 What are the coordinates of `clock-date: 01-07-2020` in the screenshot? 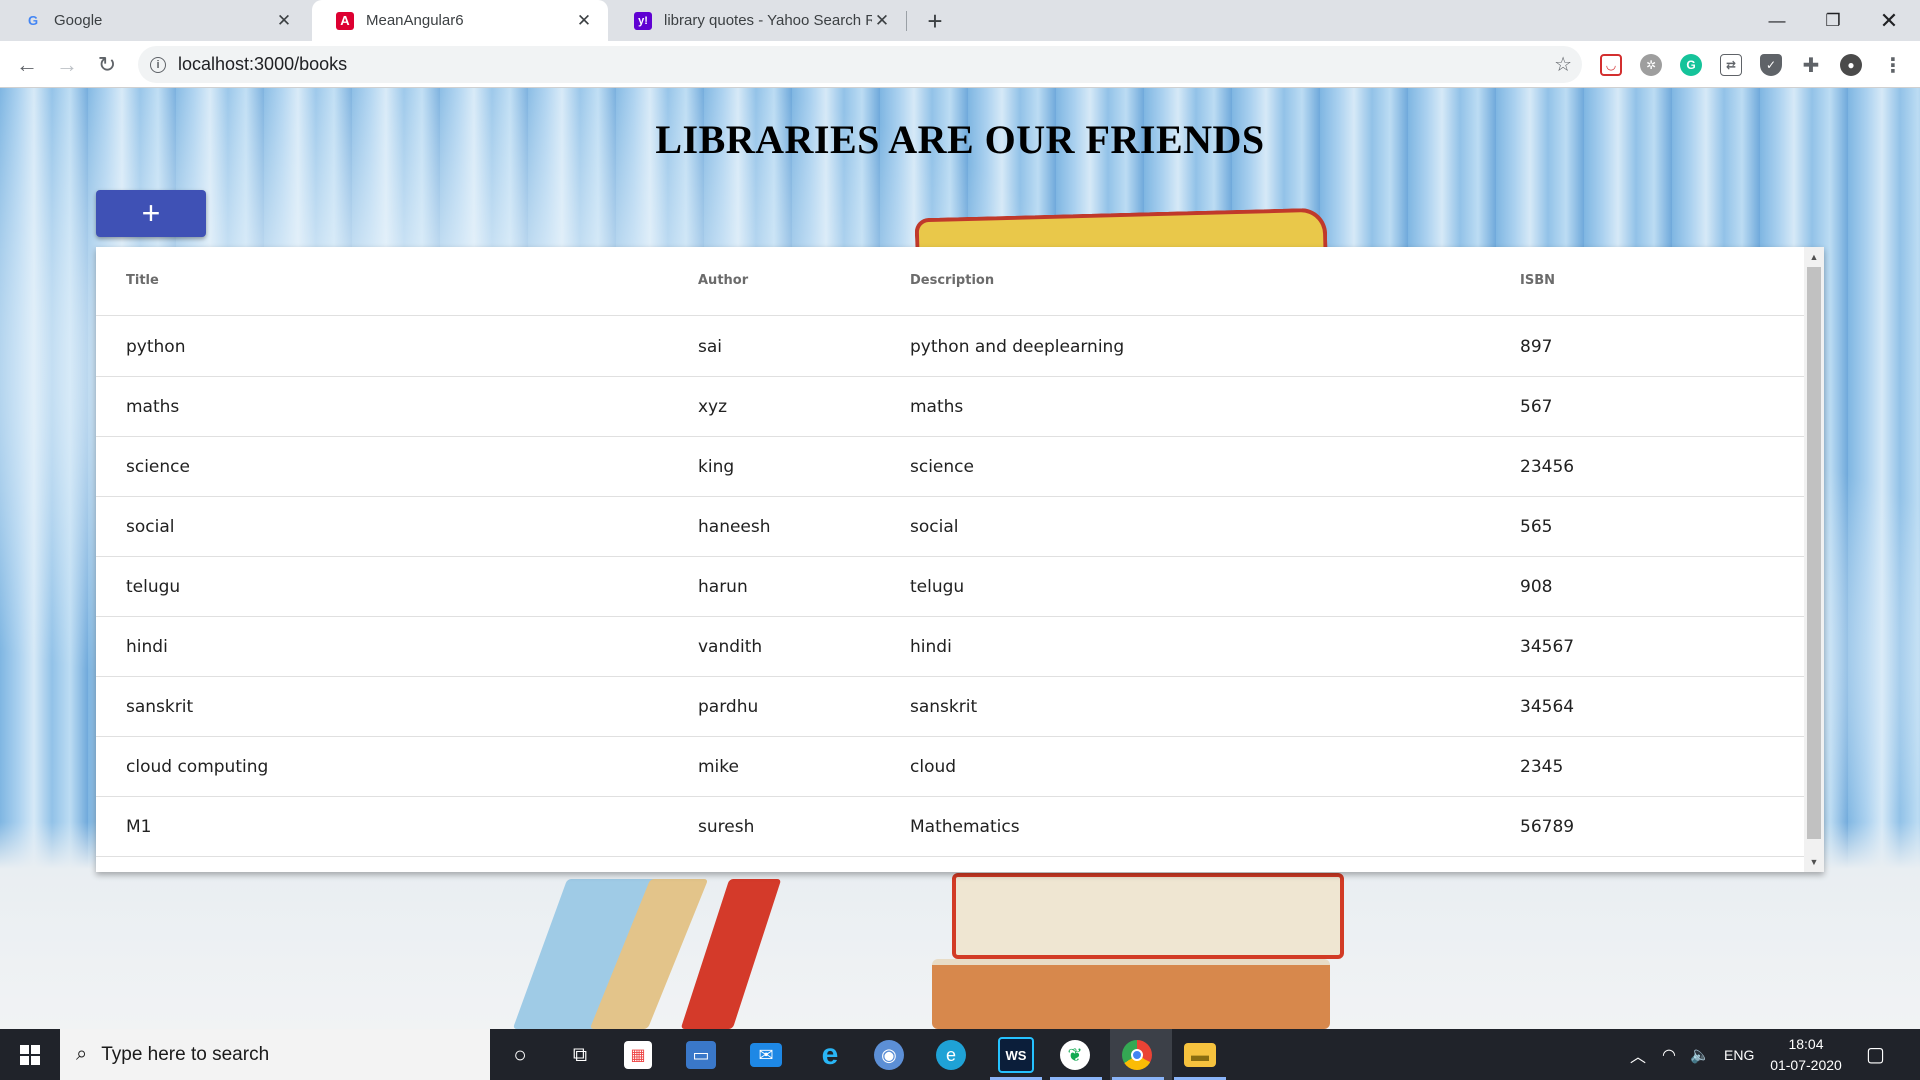 It's located at (1806, 1065).